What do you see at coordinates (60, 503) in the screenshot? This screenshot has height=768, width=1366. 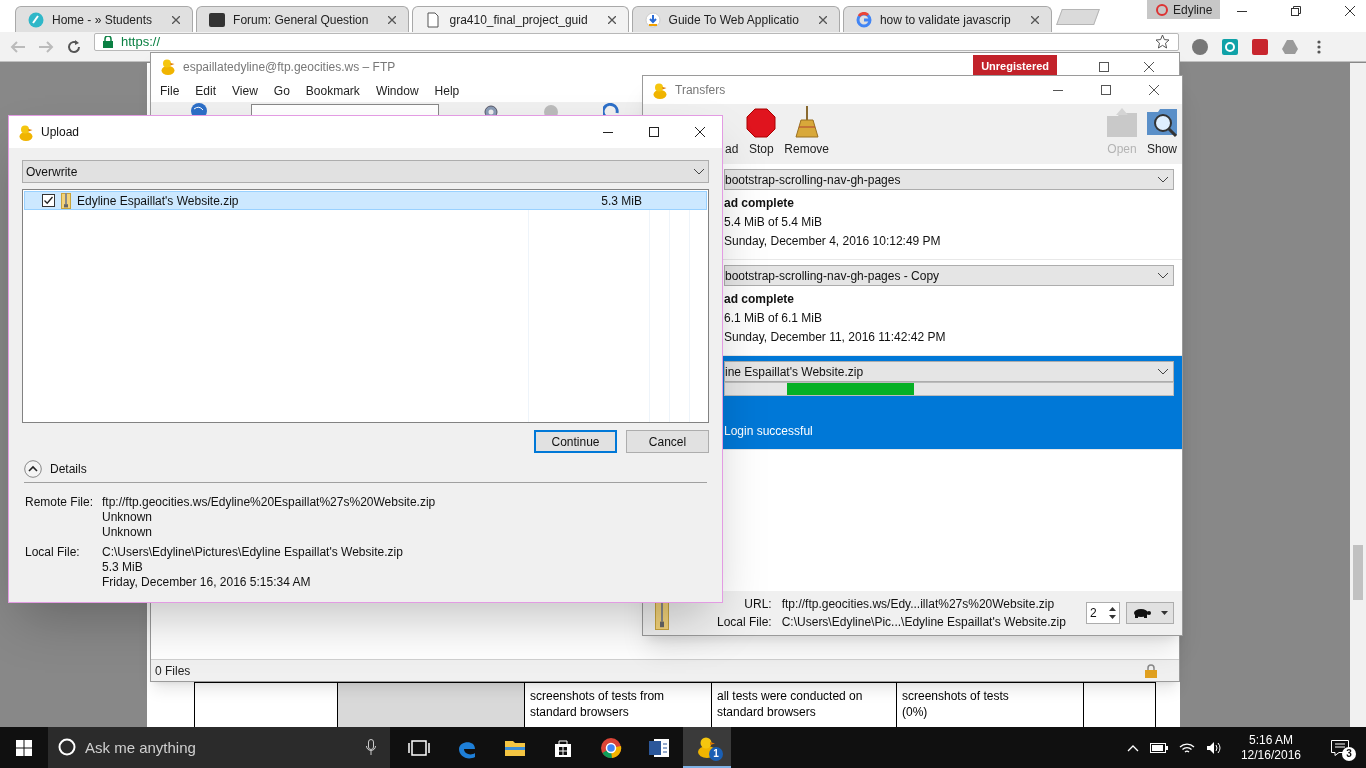 I see `remote-file-label: Remote File:` at bounding box center [60, 503].